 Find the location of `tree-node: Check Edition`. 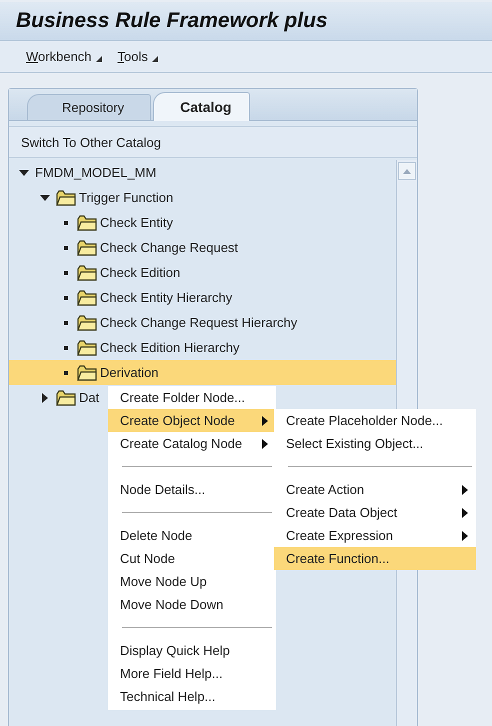

tree-node: Check Edition is located at coordinates (96, 272).